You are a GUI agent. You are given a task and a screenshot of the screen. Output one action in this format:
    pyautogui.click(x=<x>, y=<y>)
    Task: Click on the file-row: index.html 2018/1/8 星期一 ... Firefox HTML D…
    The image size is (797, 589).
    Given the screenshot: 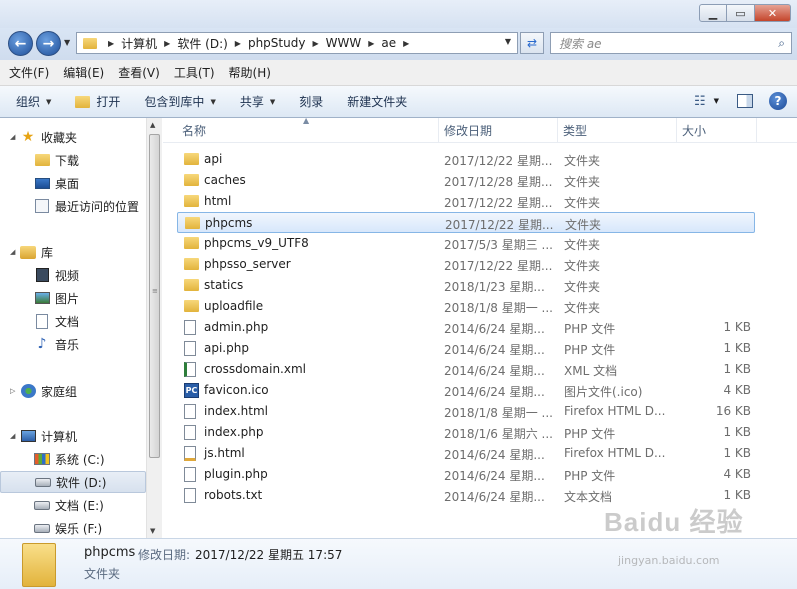 What is the action you would take?
    pyautogui.click(x=466, y=411)
    